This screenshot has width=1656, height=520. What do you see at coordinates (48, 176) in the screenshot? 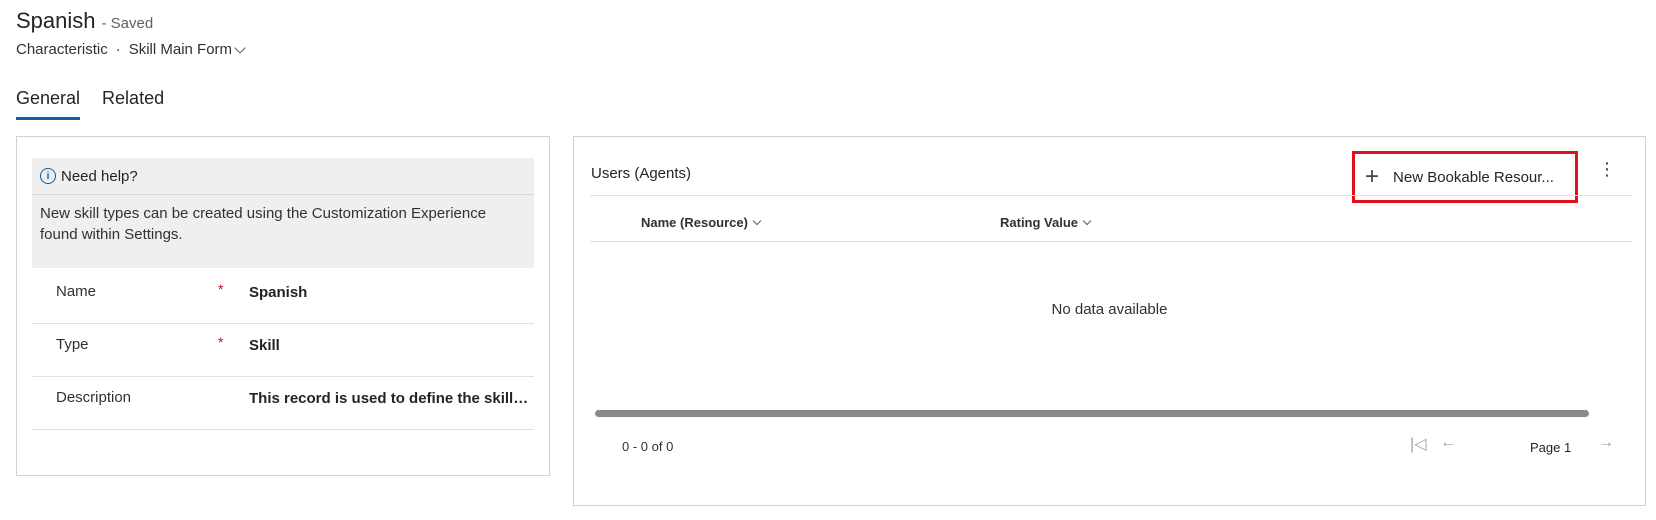
I see `info-icon: i` at bounding box center [48, 176].